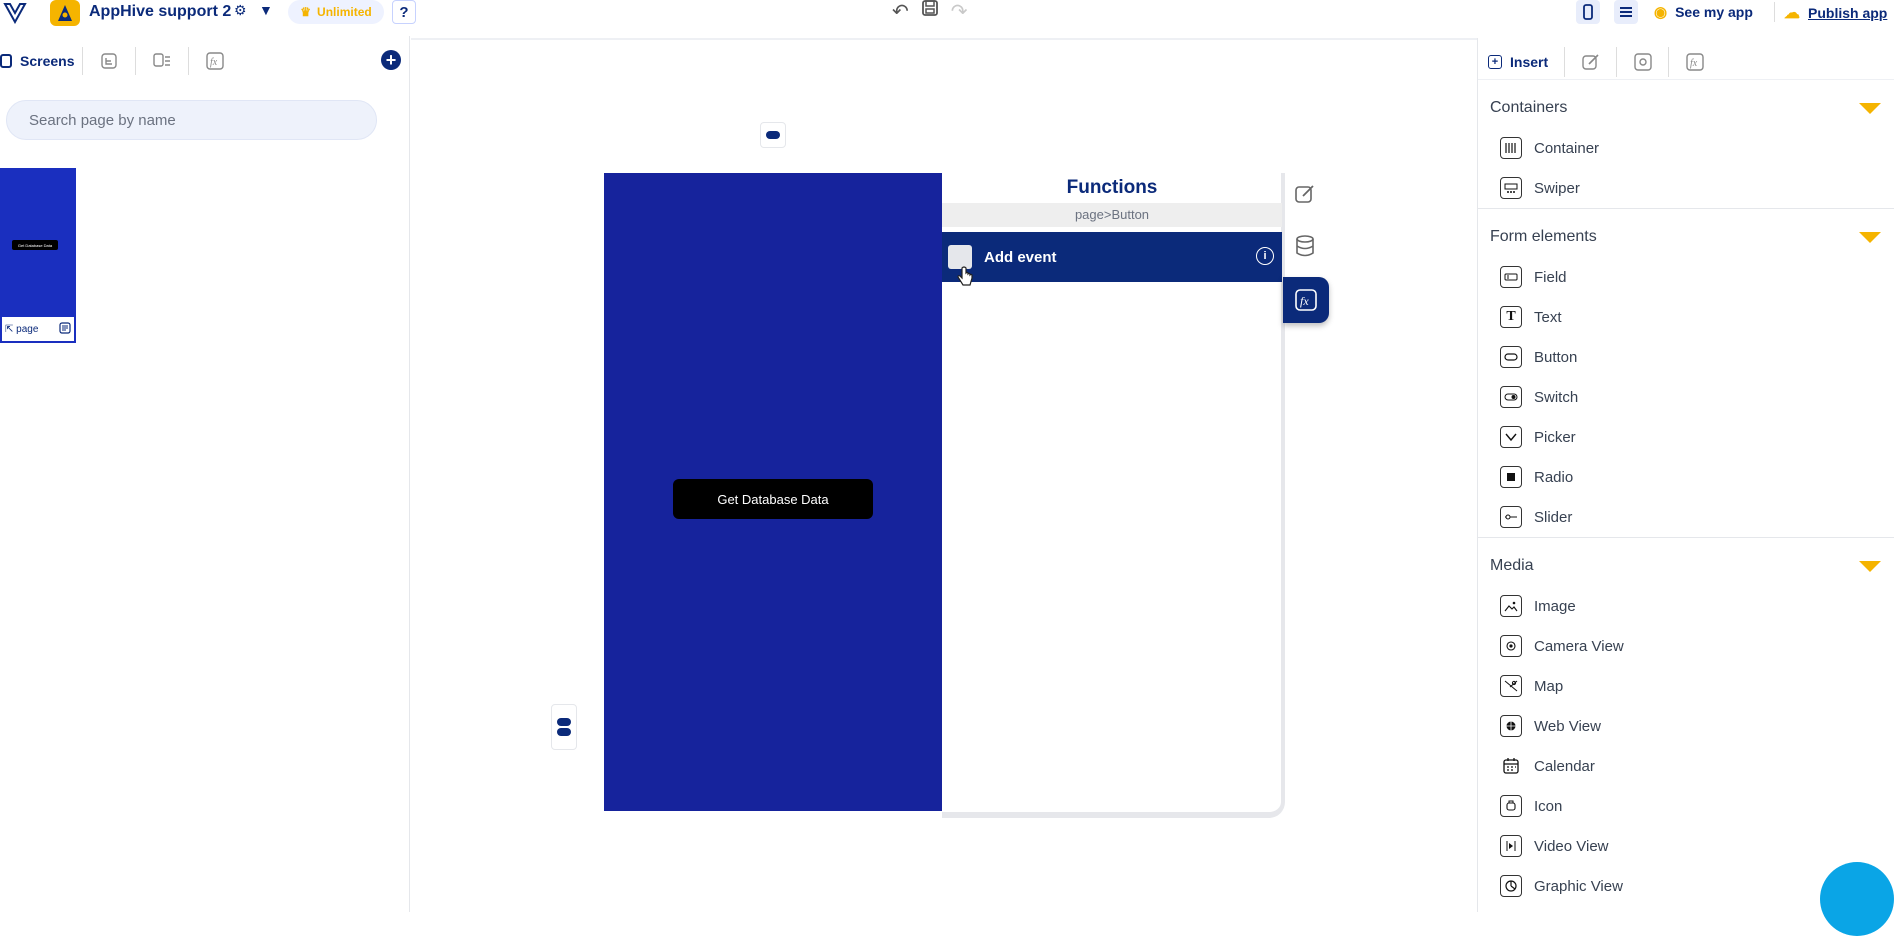 The height and width of the screenshot is (936, 1894). I want to click on app-name: AppHive support 2, so click(160, 12).